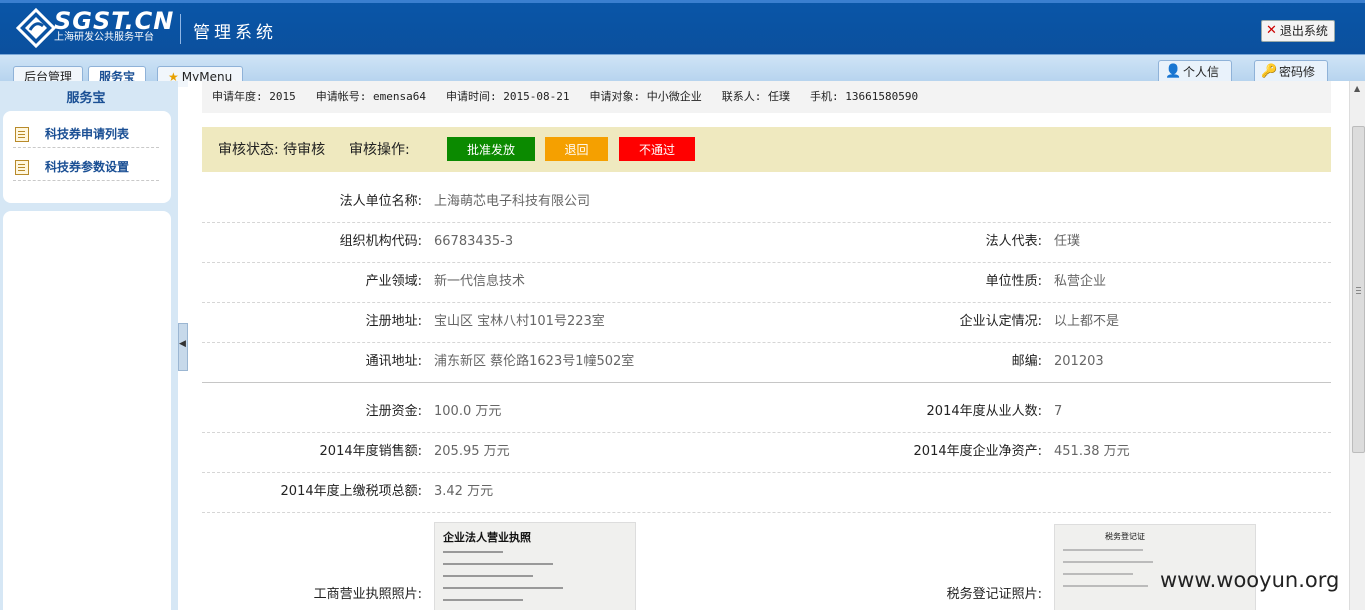  What do you see at coordinates (351, 491) in the screenshot?
I see `tax-label: 2014年度上缴税项总额:` at bounding box center [351, 491].